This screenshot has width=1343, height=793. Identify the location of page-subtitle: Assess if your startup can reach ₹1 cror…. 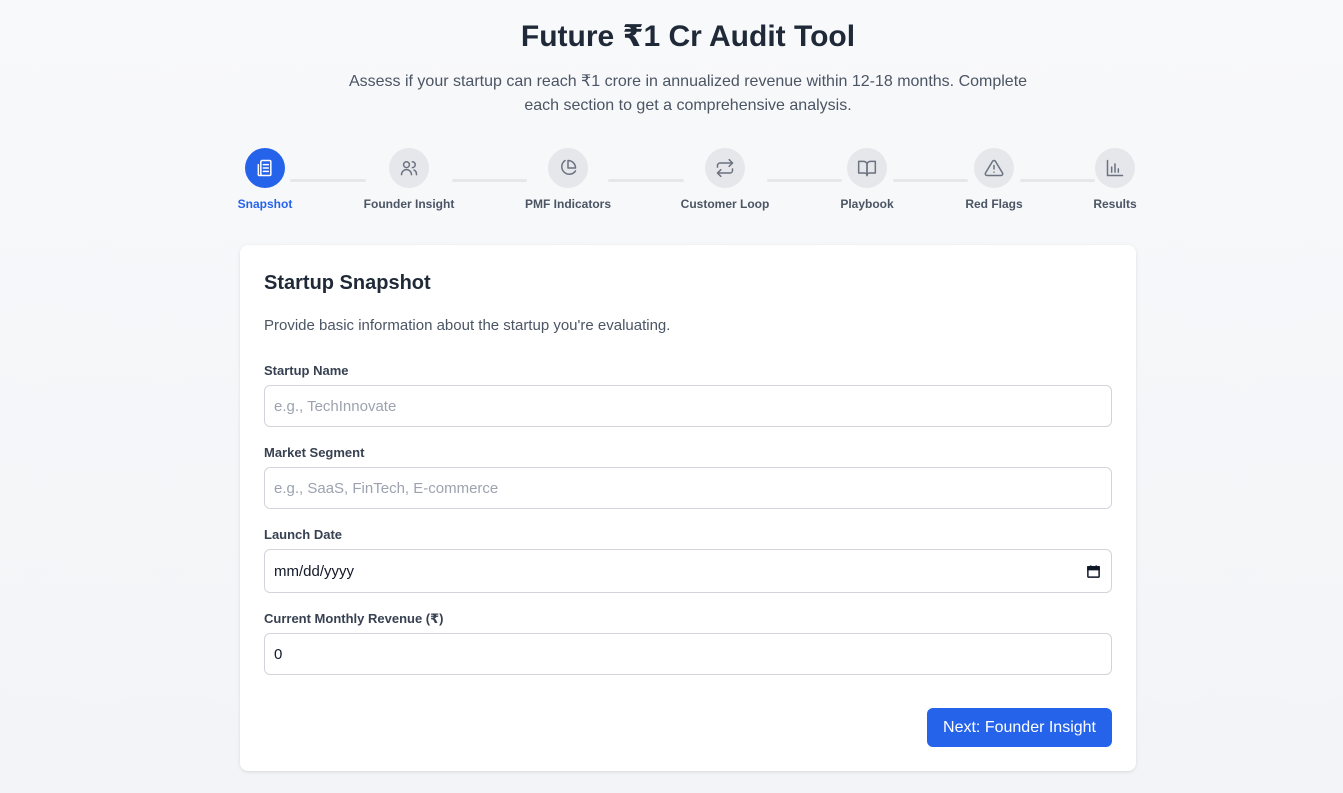
(688, 93).